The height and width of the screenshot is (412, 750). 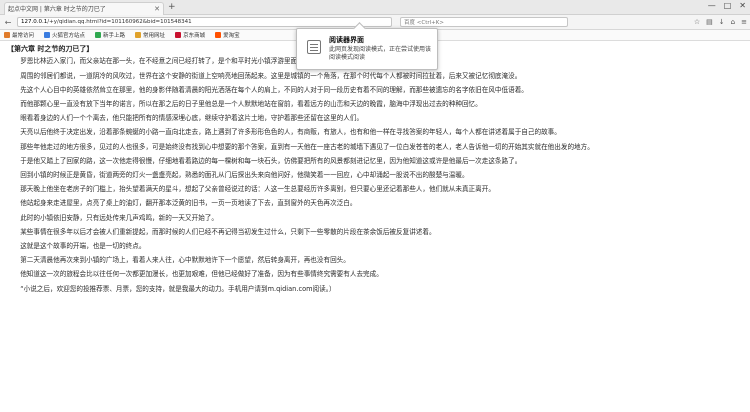 What do you see at coordinates (742, 5) in the screenshot?
I see `close-window-icon: ✕` at bounding box center [742, 5].